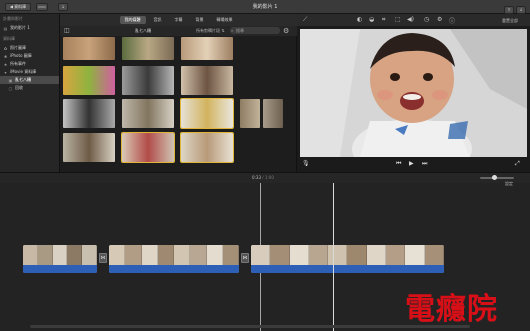 The height and width of the screenshot is (331, 530). What do you see at coordinates (494, 177) in the screenshot?
I see `zoom-slider-knob` at bounding box center [494, 177].